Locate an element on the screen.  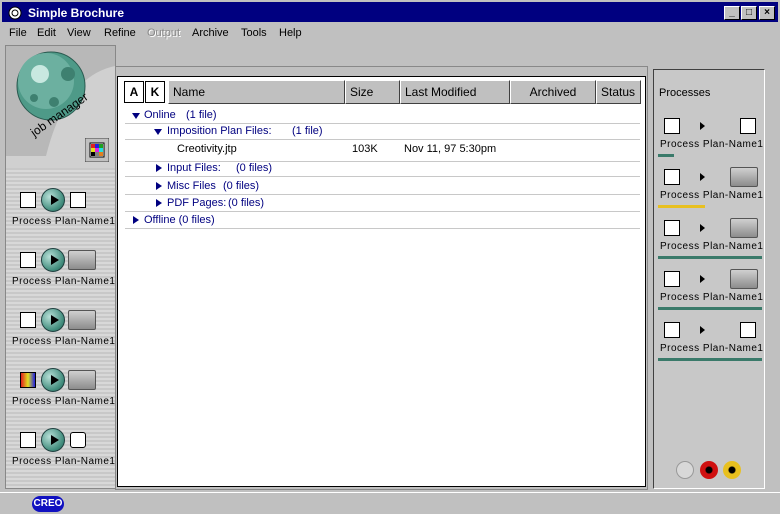
file-name: Creotivity.jtp is located at coordinates (207, 149).